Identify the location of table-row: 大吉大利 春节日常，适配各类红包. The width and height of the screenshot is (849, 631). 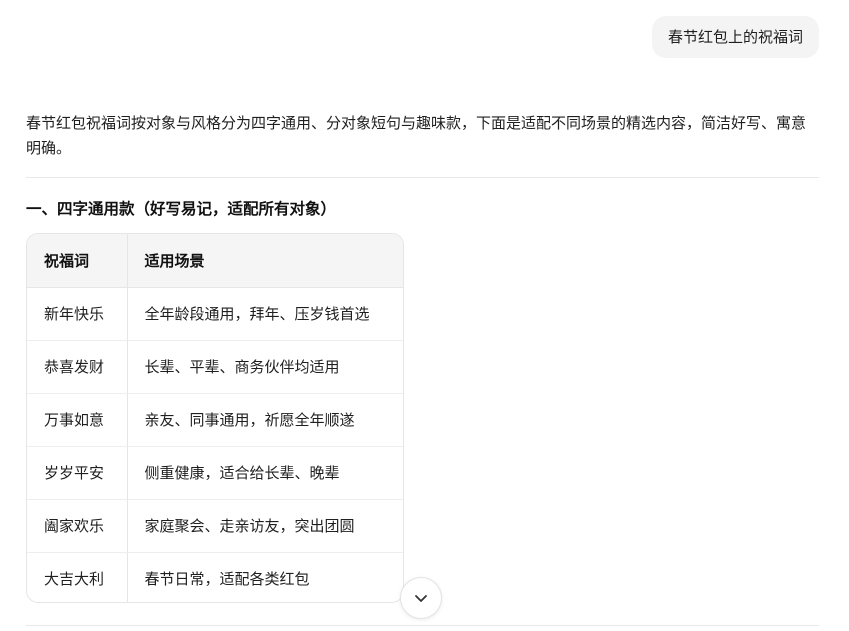
(215, 577).